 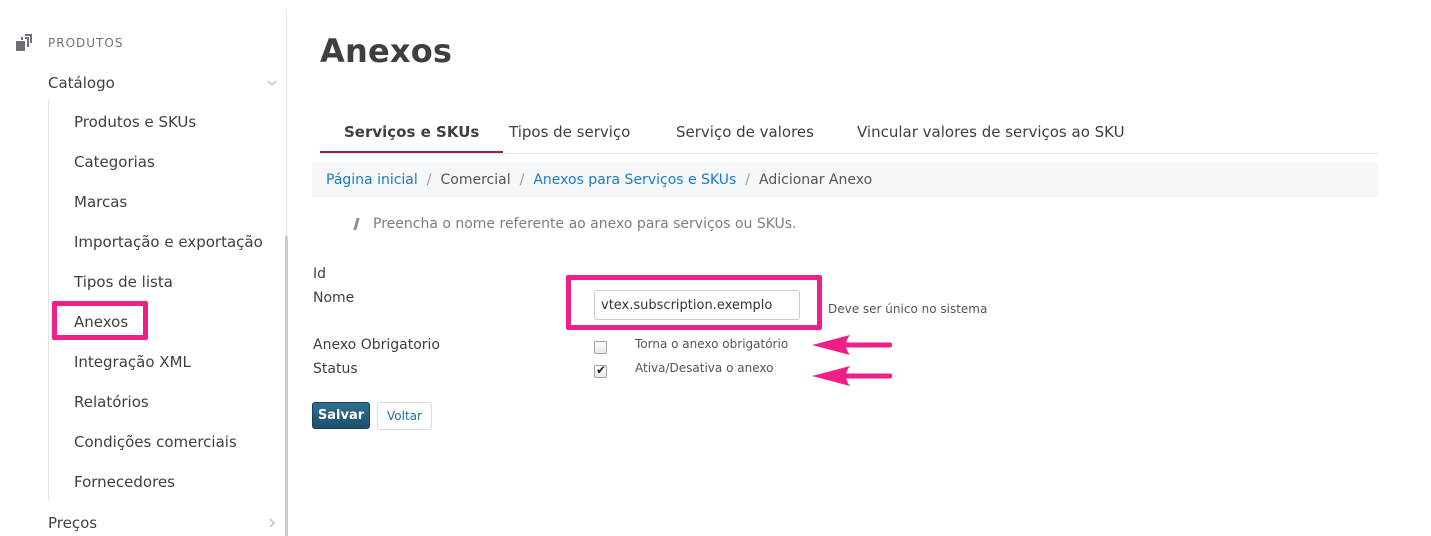 I want to click on sidebar-item-fornecedores: Fornecedores, so click(x=124, y=482).